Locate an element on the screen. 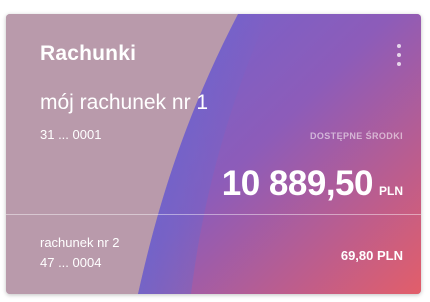  account-name: rachunek nr 2 is located at coordinates (80, 242).